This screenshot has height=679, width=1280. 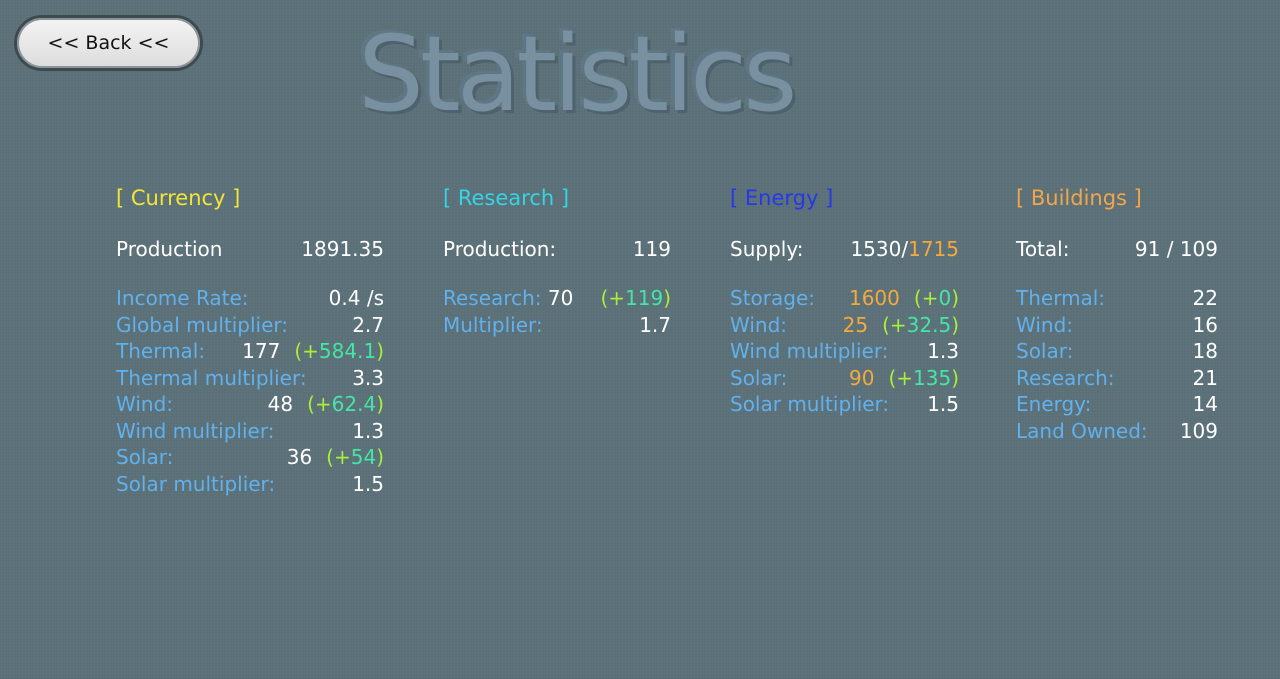 I want to click on stat-row-research-multiplier: Multiplier: 1.7, so click(x=557, y=325).